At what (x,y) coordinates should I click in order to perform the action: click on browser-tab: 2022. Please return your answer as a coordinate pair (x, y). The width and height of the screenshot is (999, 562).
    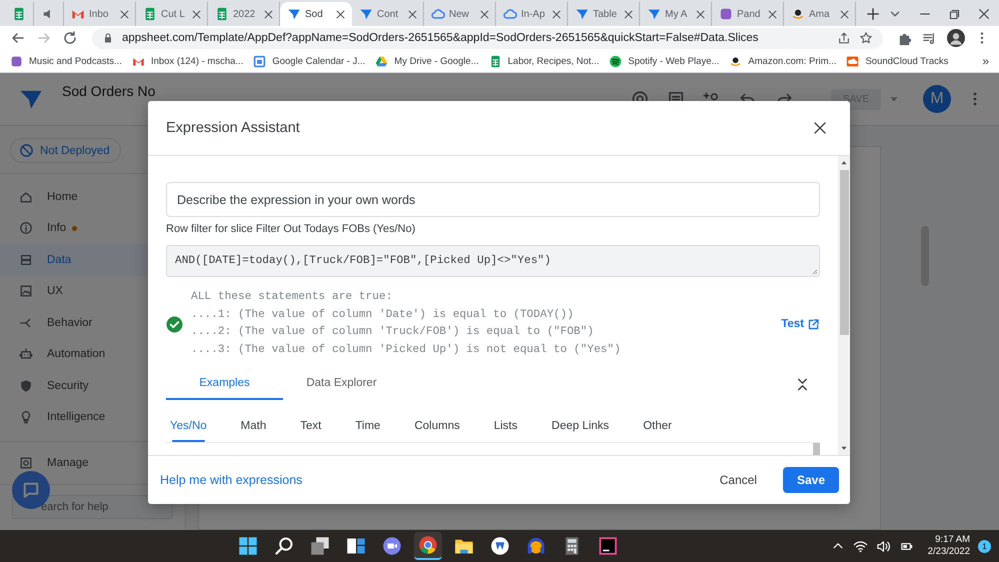
    Looking at the image, I should click on (244, 14).